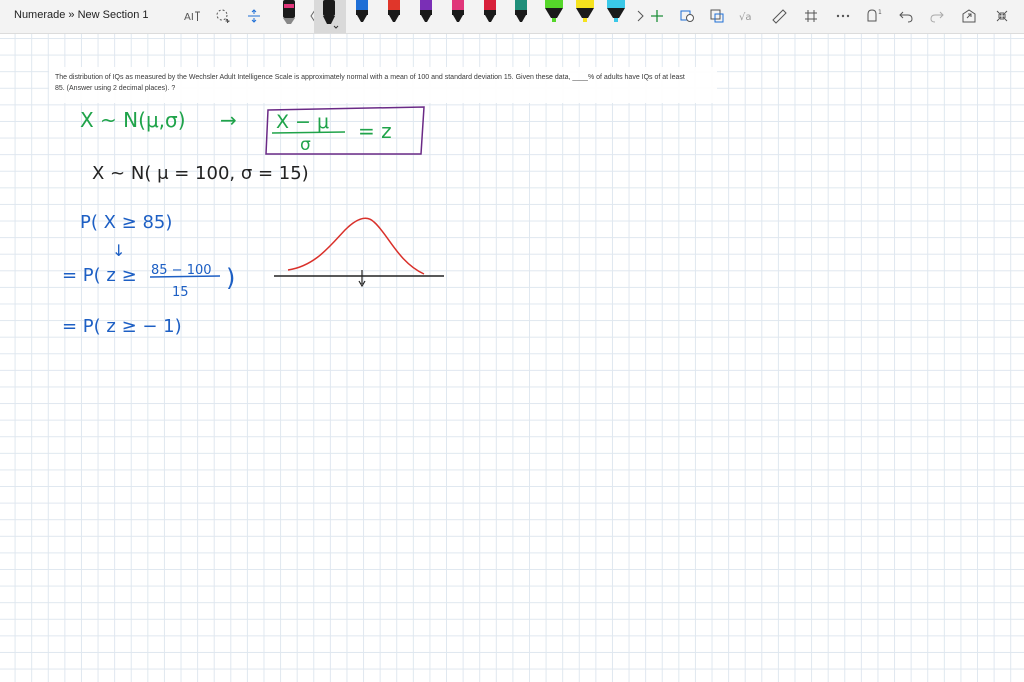 The width and height of the screenshot is (1024, 682). Describe the element at coordinates (880, 12) in the screenshot. I see `svg-text: 1` at that location.